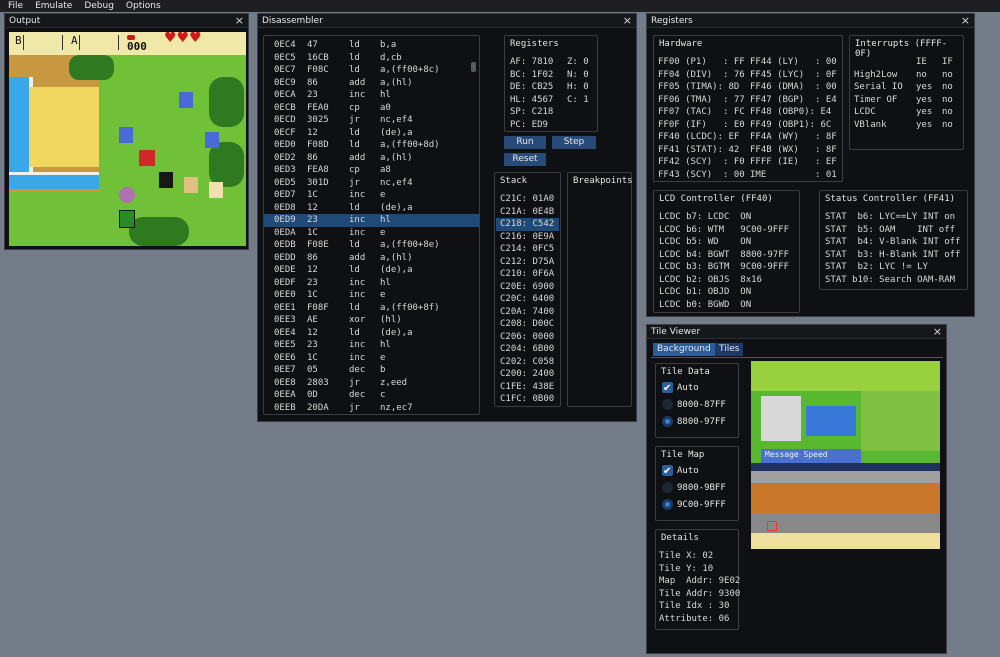 The image size is (1000, 657). What do you see at coordinates (514, 181) in the screenshot?
I see `stack-title: Stack` at bounding box center [514, 181].